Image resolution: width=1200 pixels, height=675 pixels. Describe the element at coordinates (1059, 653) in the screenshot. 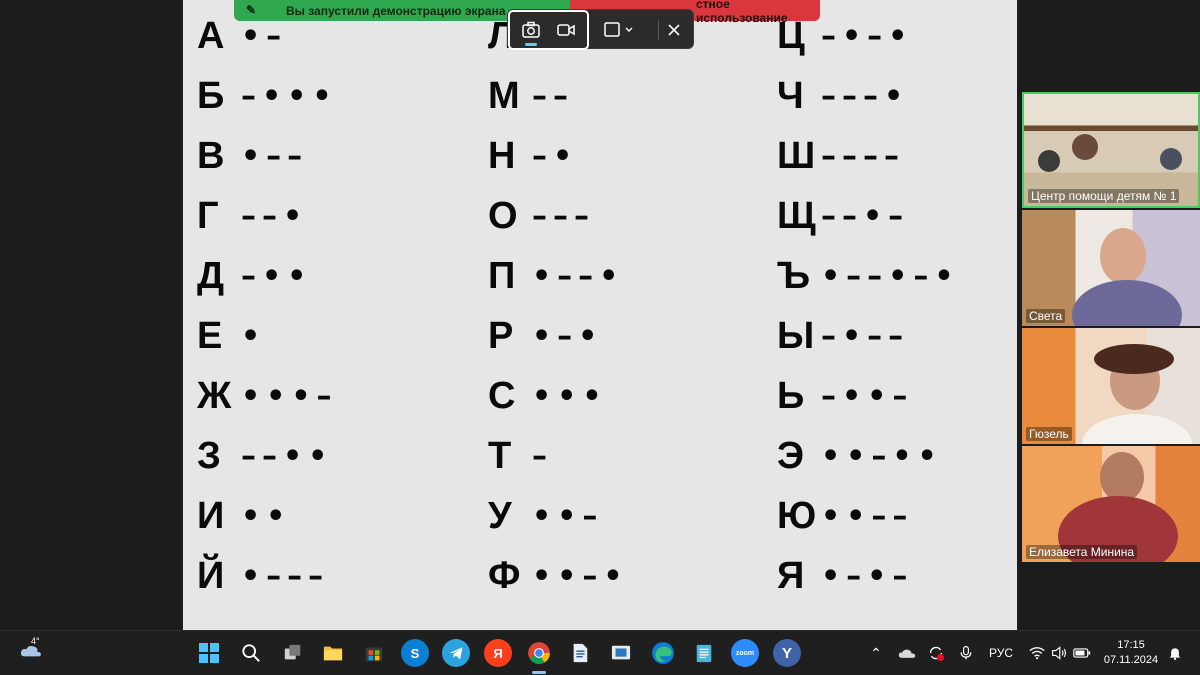

I see `volume-icon` at that location.